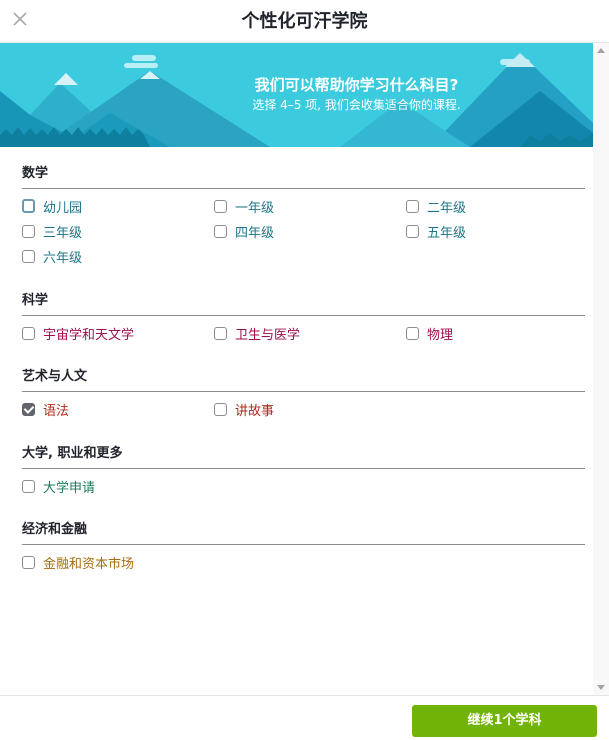 This screenshot has height=740, width=609. I want to click on checkbox-checked, so click(28, 409).